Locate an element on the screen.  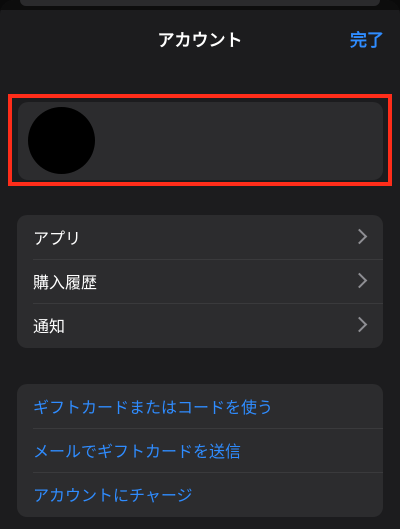
send-gift-card-link: メールでギフトカードを送信 is located at coordinates (200, 450).